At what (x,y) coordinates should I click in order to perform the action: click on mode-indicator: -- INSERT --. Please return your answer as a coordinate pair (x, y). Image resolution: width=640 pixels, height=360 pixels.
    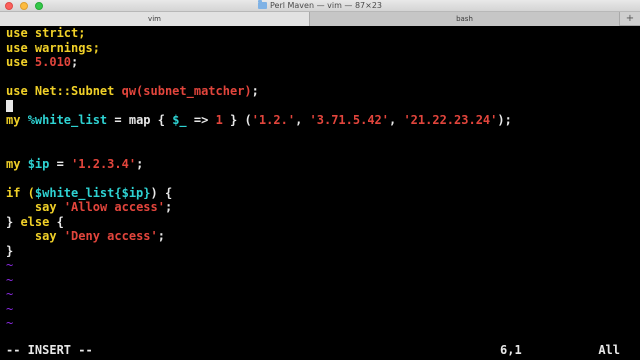
    Looking at the image, I should click on (49, 350).